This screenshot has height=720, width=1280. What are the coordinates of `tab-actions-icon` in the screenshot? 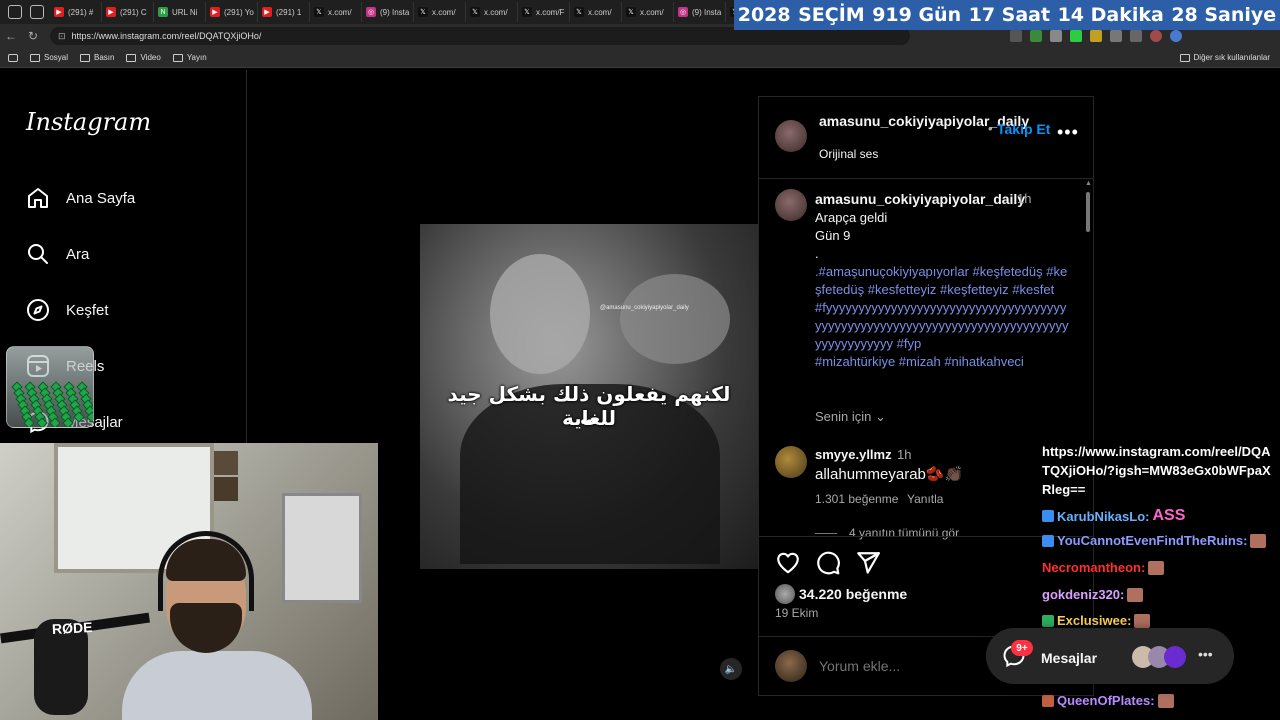 It's located at (37, 12).